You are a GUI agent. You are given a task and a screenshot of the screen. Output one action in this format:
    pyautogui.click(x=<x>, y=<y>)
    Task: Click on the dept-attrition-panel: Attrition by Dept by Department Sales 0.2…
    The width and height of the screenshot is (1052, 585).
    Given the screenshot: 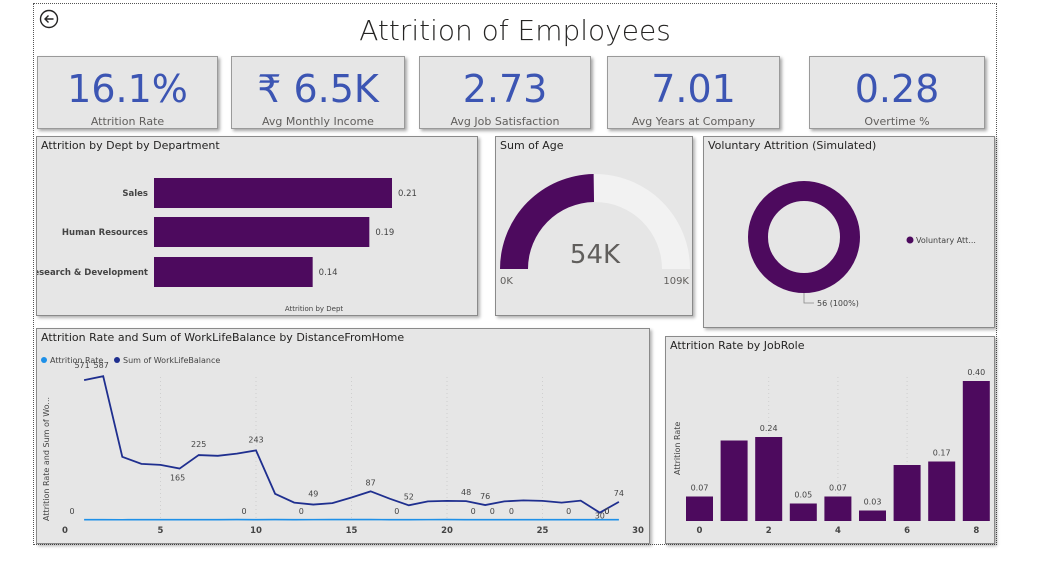 What is the action you would take?
    pyautogui.click(x=257, y=226)
    